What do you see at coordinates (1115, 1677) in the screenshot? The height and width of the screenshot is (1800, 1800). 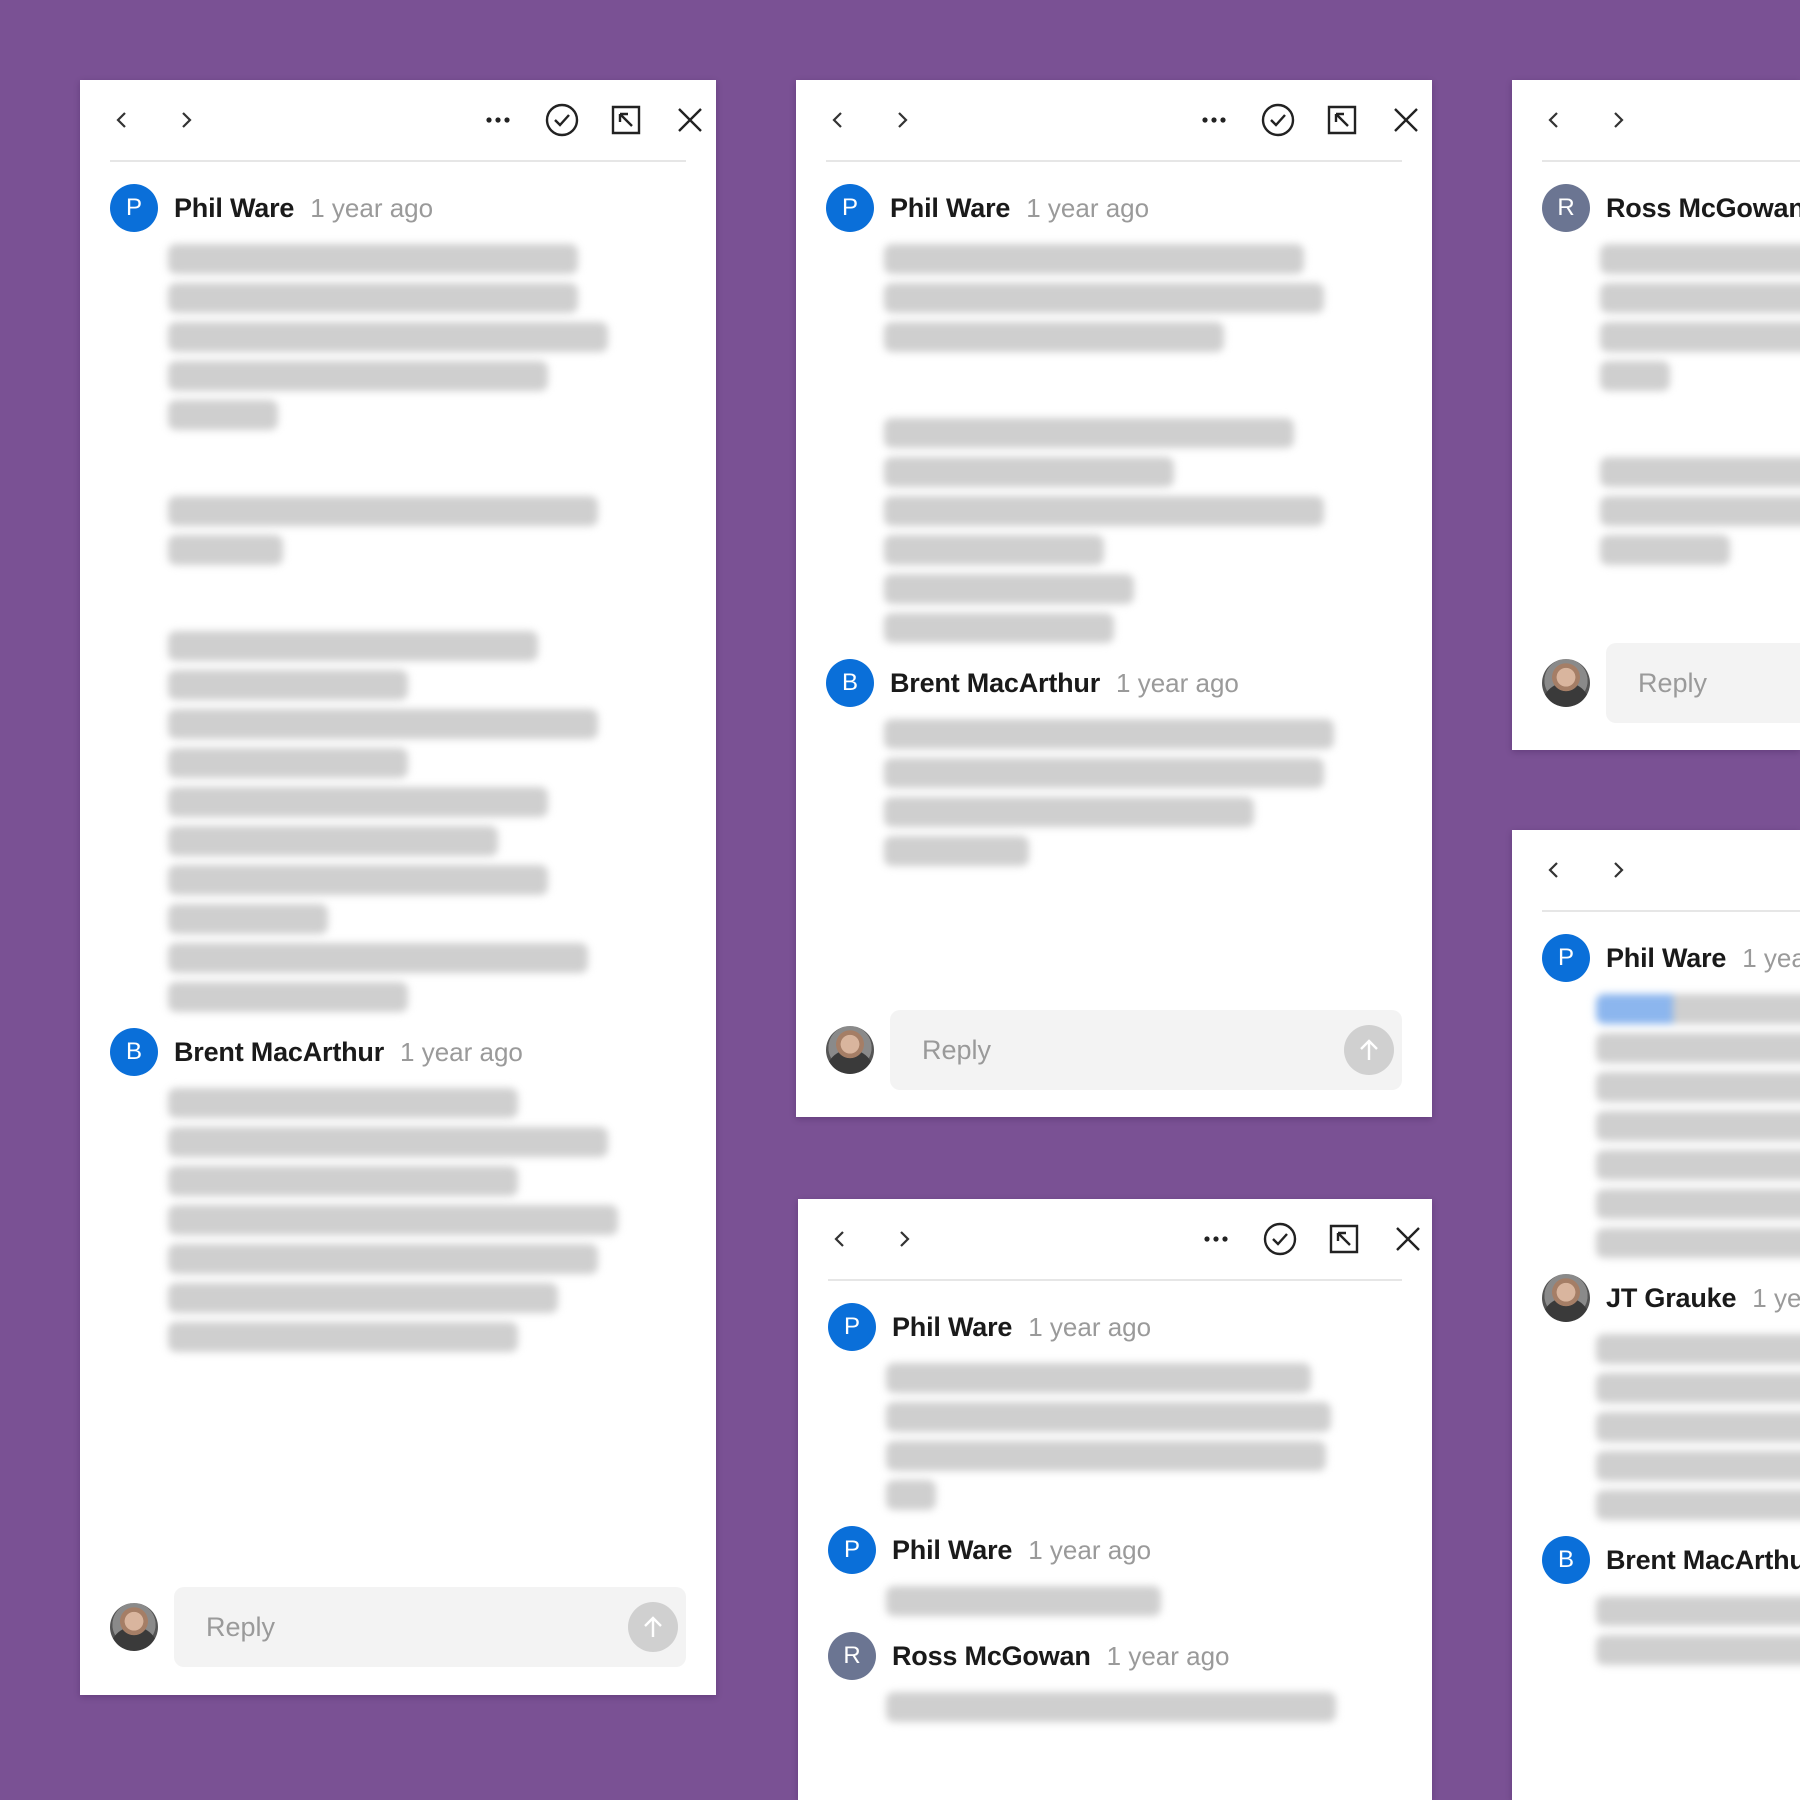 I see `comment: R Ross McGowan 1 year ago` at bounding box center [1115, 1677].